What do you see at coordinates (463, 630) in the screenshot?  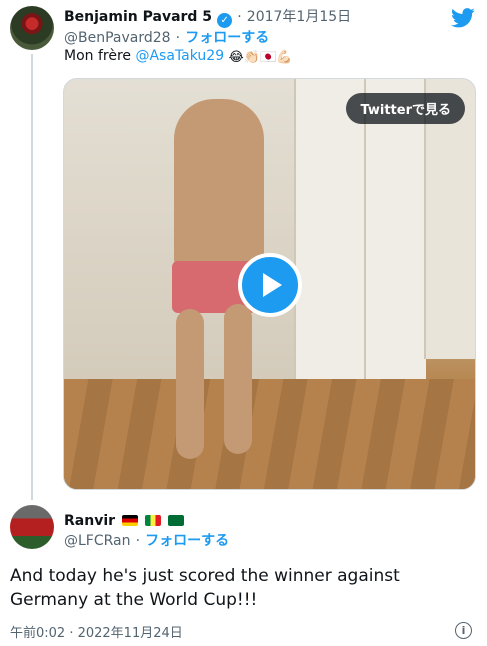 I see `info-icon: i` at bounding box center [463, 630].